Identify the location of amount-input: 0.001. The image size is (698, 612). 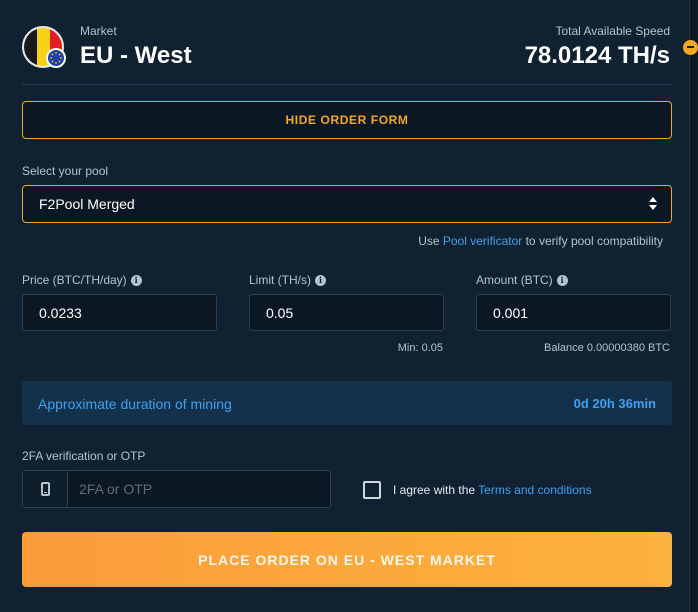
(573, 312).